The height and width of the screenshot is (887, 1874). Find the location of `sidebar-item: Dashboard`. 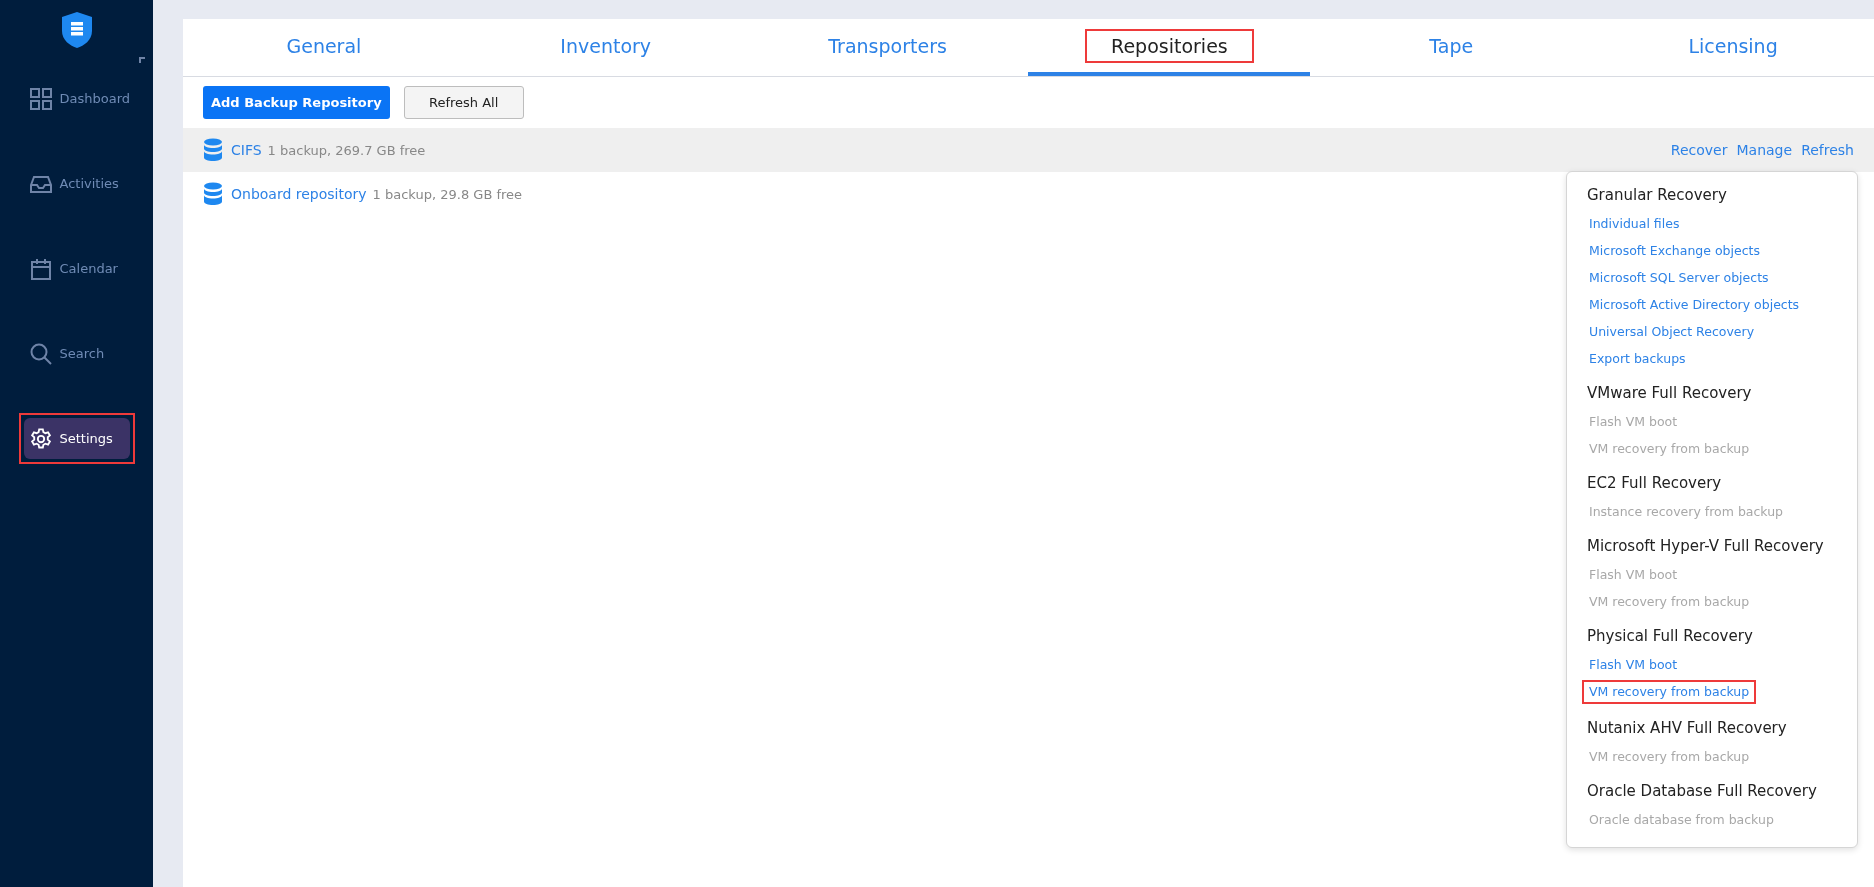

sidebar-item: Dashboard is located at coordinates (76, 98).